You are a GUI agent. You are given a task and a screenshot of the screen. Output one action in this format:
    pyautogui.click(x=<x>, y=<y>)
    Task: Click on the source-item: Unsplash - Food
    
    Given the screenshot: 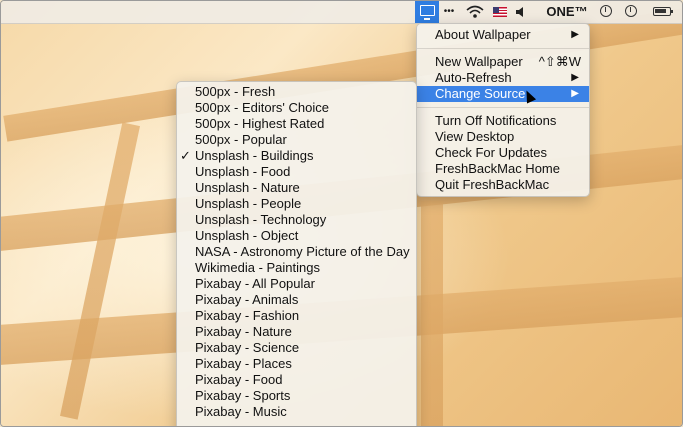 What is the action you would take?
    pyautogui.click(x=296, y=172)
    